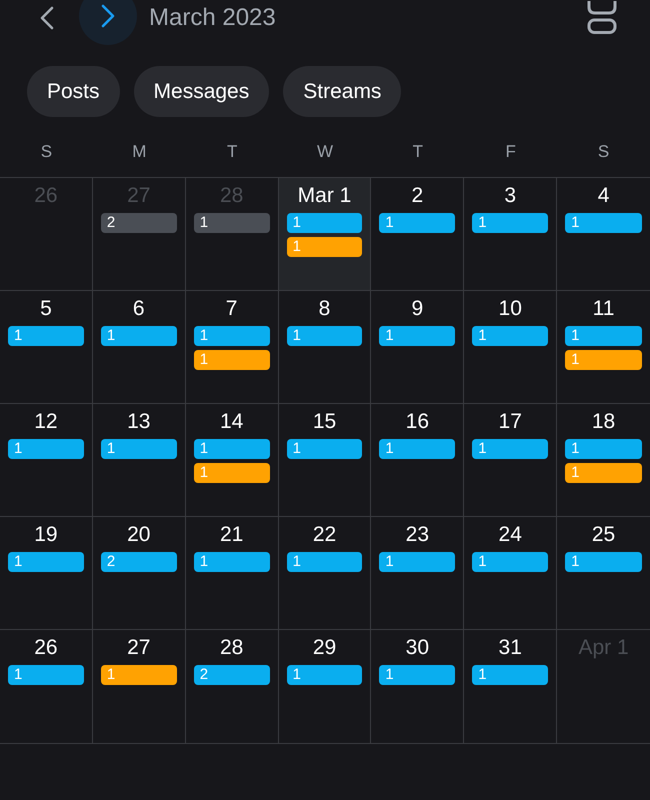 This screenshot has height=800, width=650. I want to click on chevron-right-icon, so click(108, 16).